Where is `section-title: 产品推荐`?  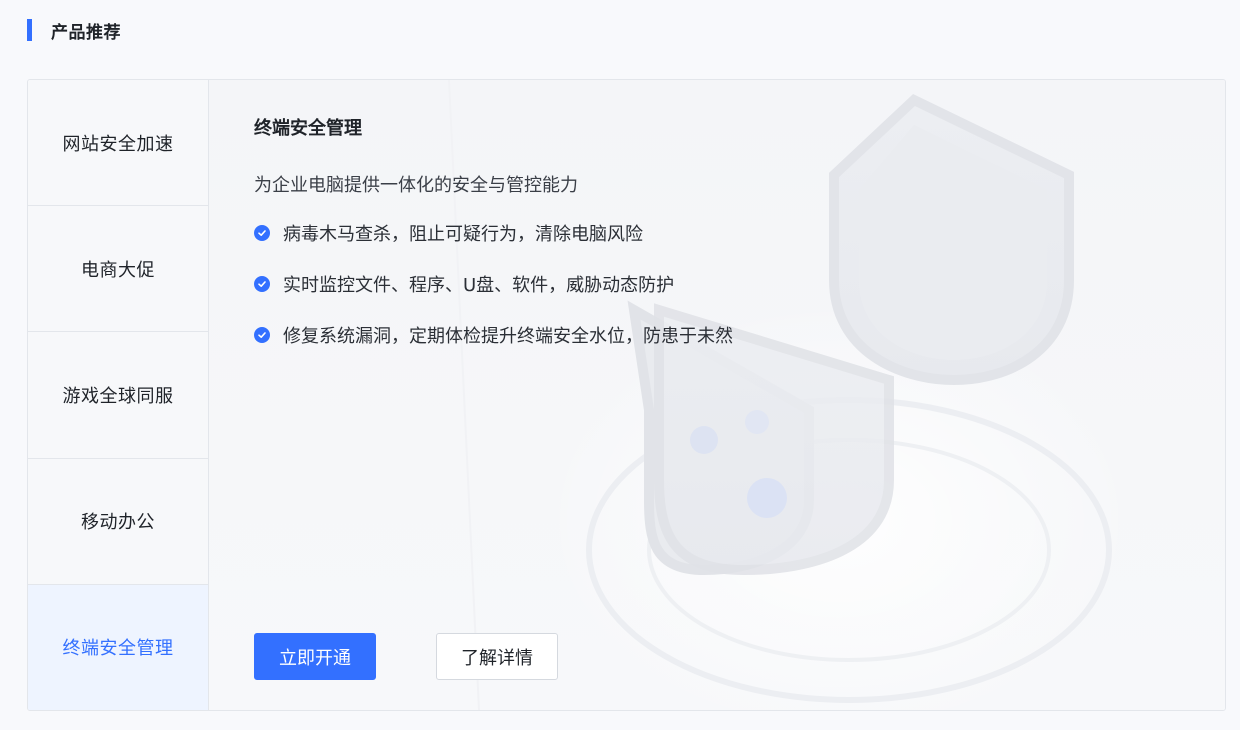 section-title: 产品推荐 is located at coordinates (86, 32).